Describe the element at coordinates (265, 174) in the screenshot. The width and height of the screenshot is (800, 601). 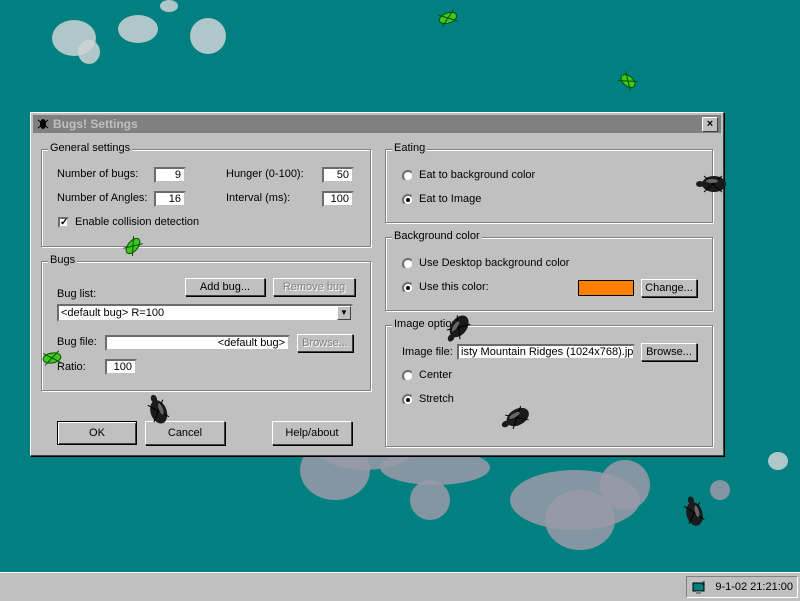
I see `hunger-label: Hunger (0-100):` at that location.